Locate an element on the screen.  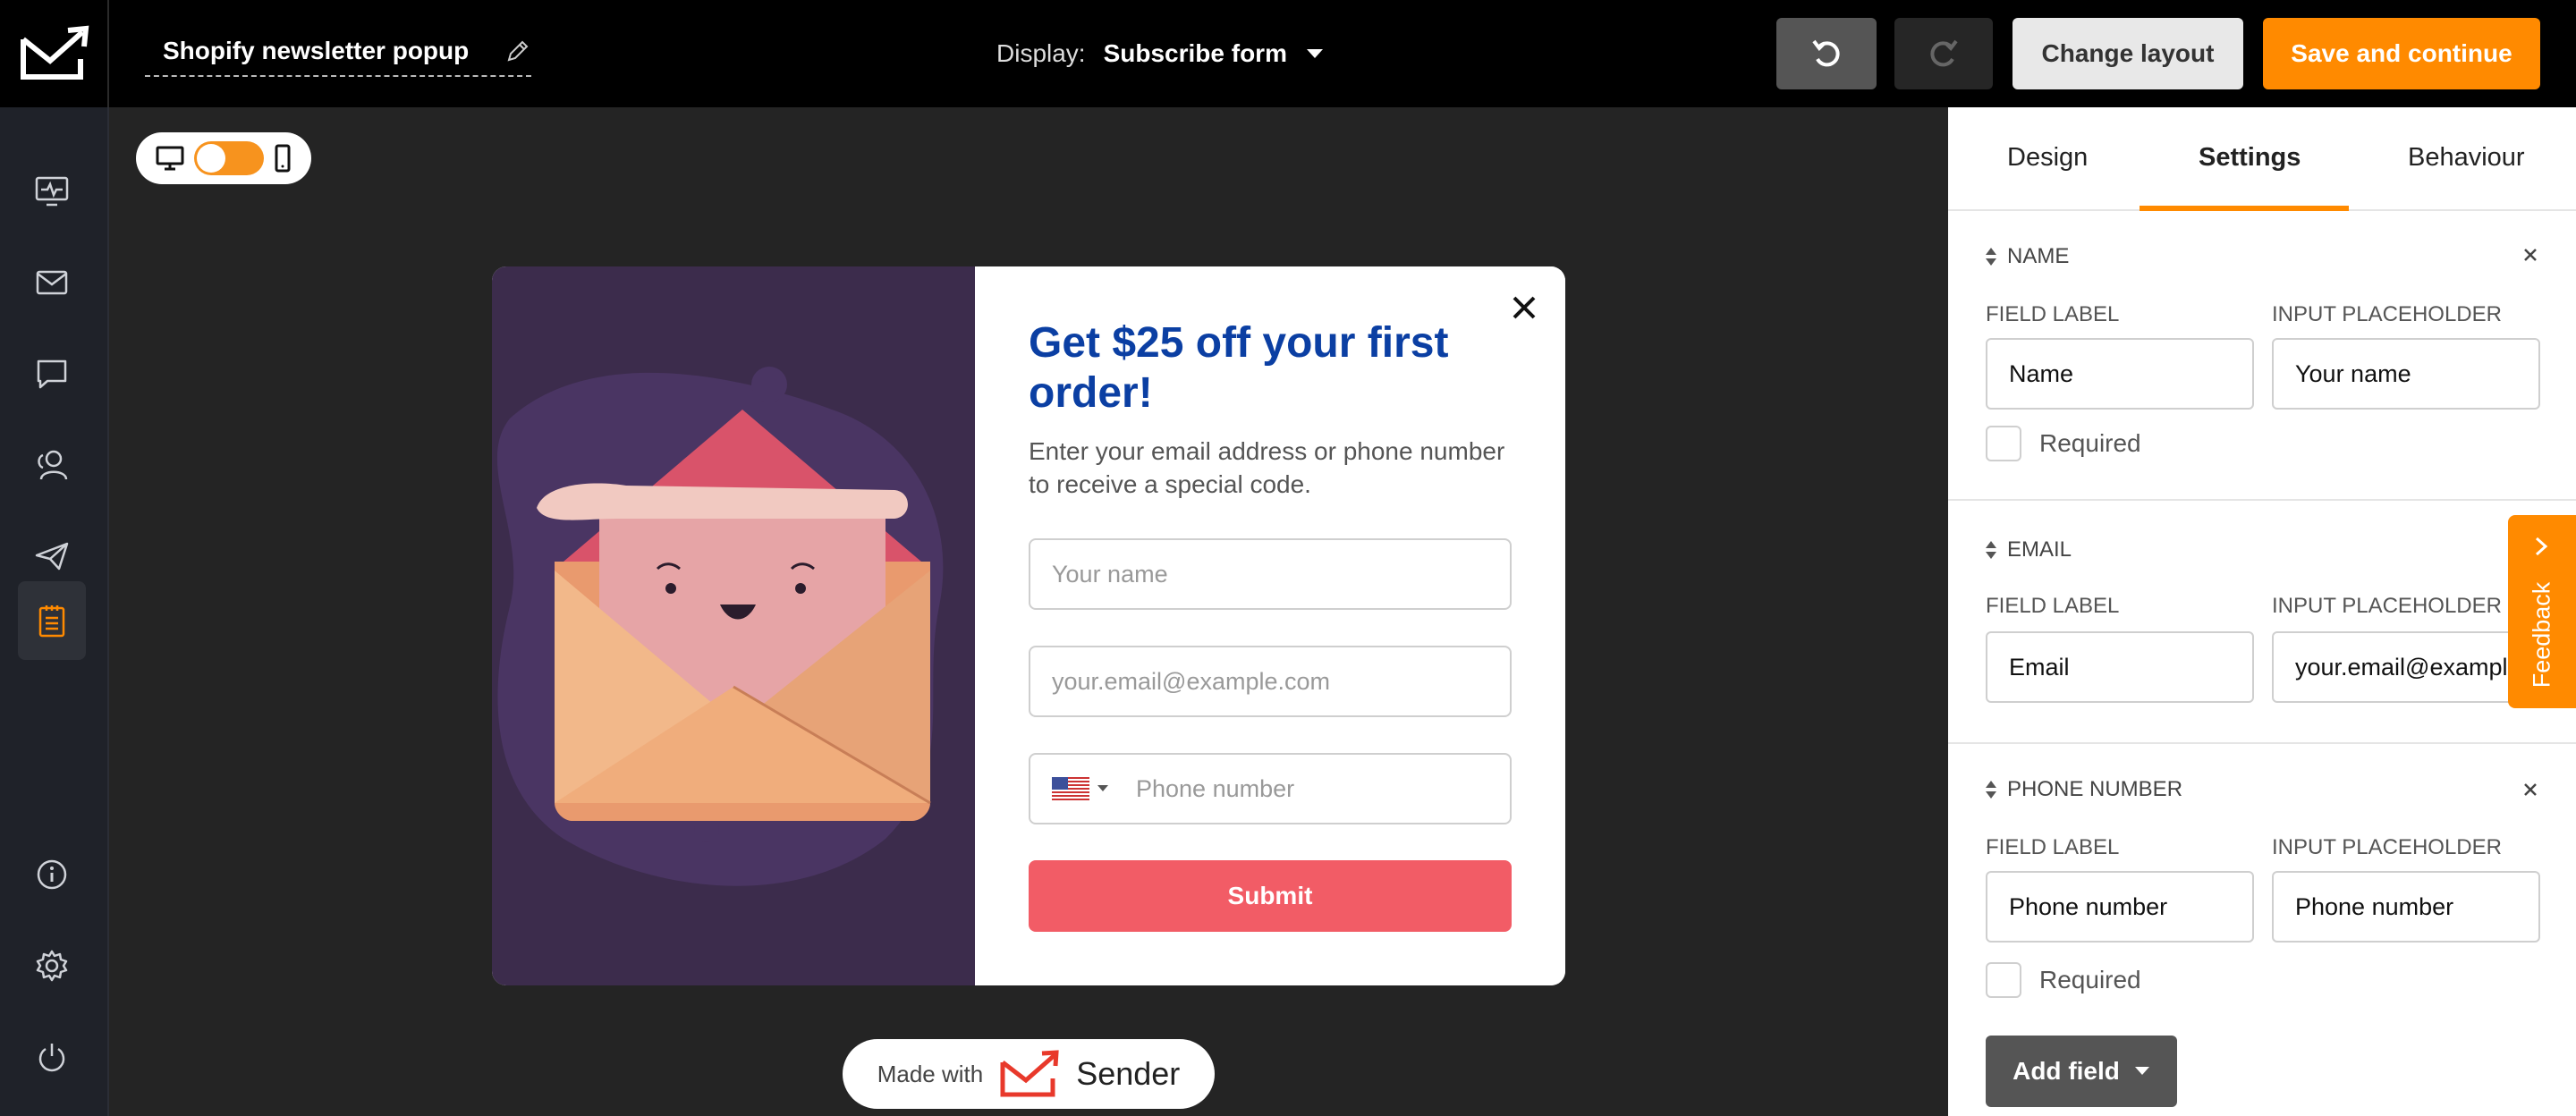
field-label-input: Name is located at coordinates (2120, 374).